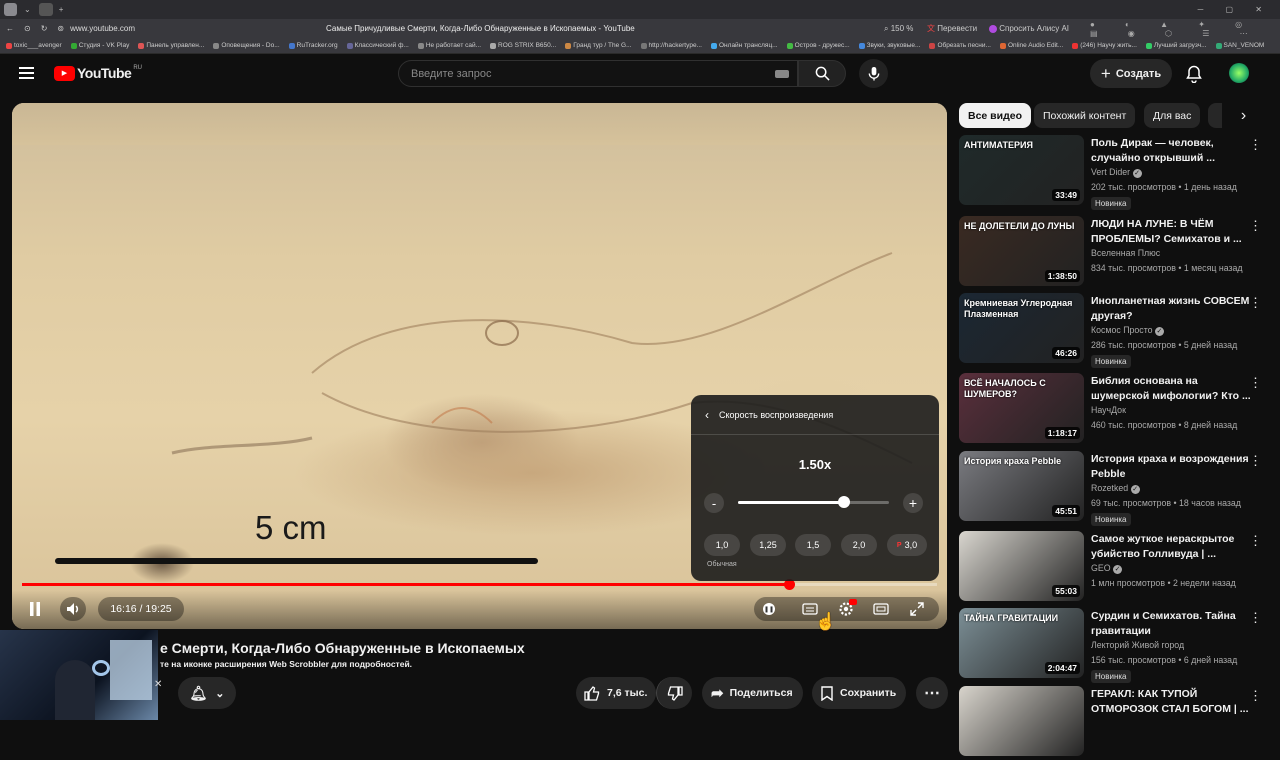 The height and width of the screenshot is (760, 1280). Describe the element at coordinates (313, 45) in the screenshot. I see `bookmark-item: RuTracker.org` at that location.